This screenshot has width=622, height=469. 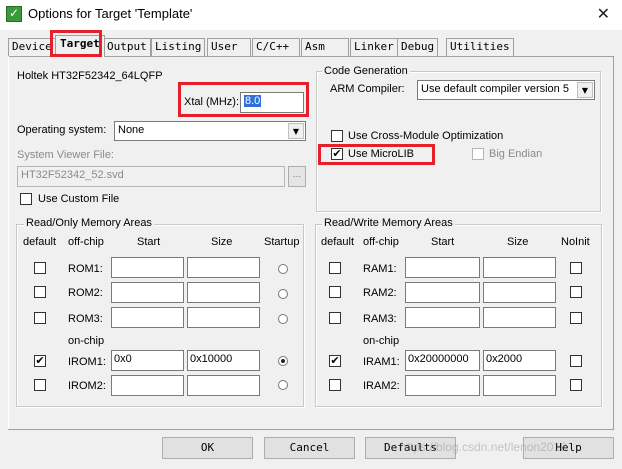 I want to click on ram-header-offchip: off-chip, so click(x=381, y=242).